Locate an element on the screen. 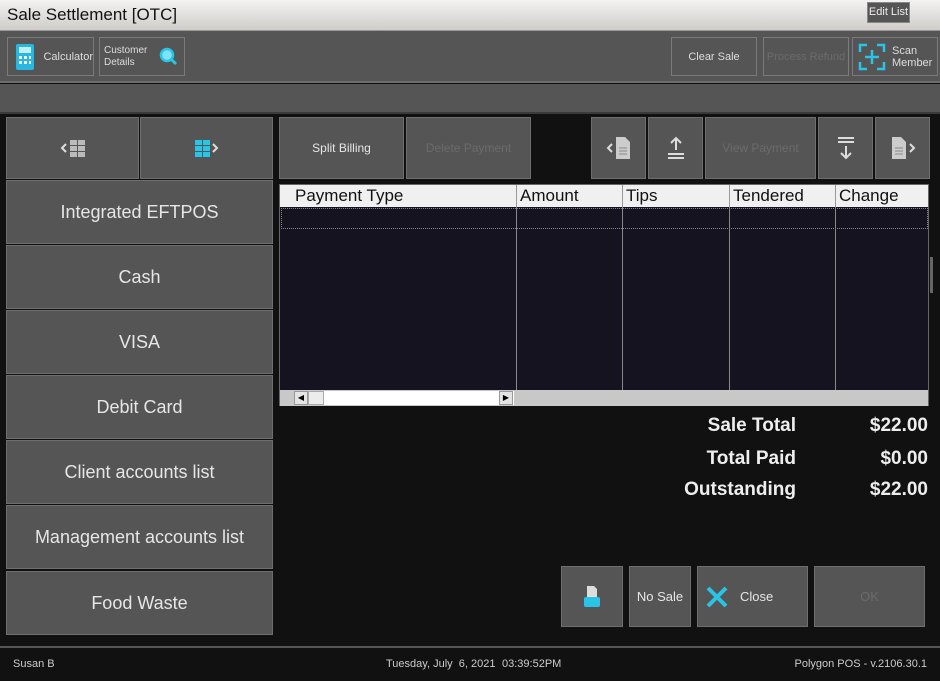 The height and width of the screenshot is (681, 940). close-button: Close is located at coordinates (752, 596).